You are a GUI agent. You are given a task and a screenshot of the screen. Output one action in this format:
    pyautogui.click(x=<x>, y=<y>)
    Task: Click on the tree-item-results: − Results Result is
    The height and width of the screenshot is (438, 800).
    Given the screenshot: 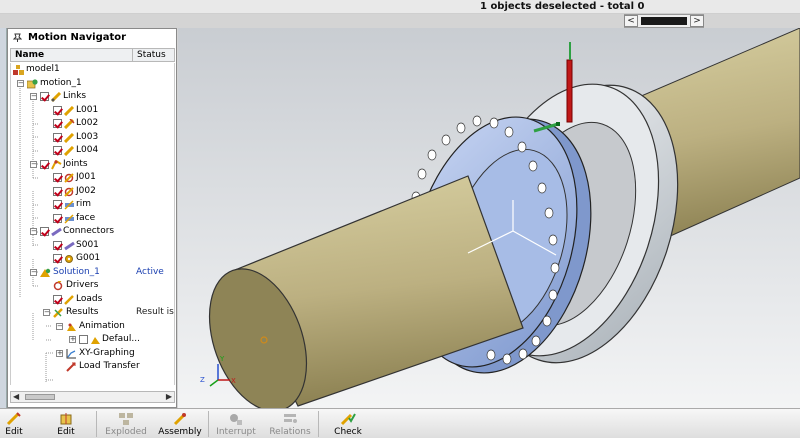 What is the action you would take?
    pyautogui.click(x=92, y=313)
    